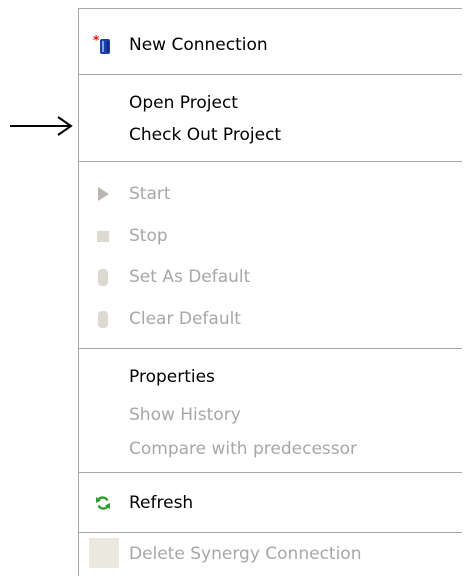 The height and width of the screenshot is (576, 464). Describe the element at coordinates (41, 126) in the screenshot. I see `right-arrow-icon` at that location.